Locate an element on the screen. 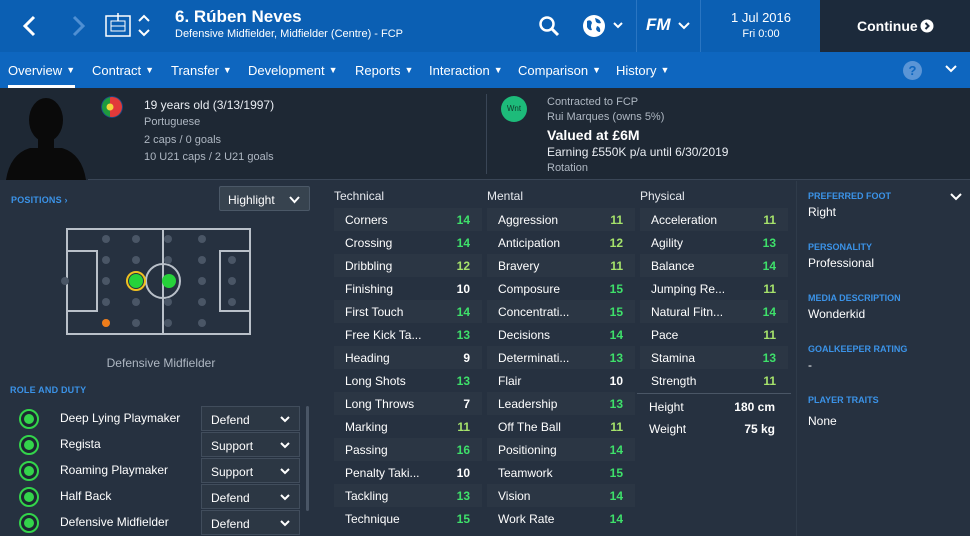 The image size is (970, 536). role-row: Defensive Midfielder Defend is located at coordinates (150, 523).